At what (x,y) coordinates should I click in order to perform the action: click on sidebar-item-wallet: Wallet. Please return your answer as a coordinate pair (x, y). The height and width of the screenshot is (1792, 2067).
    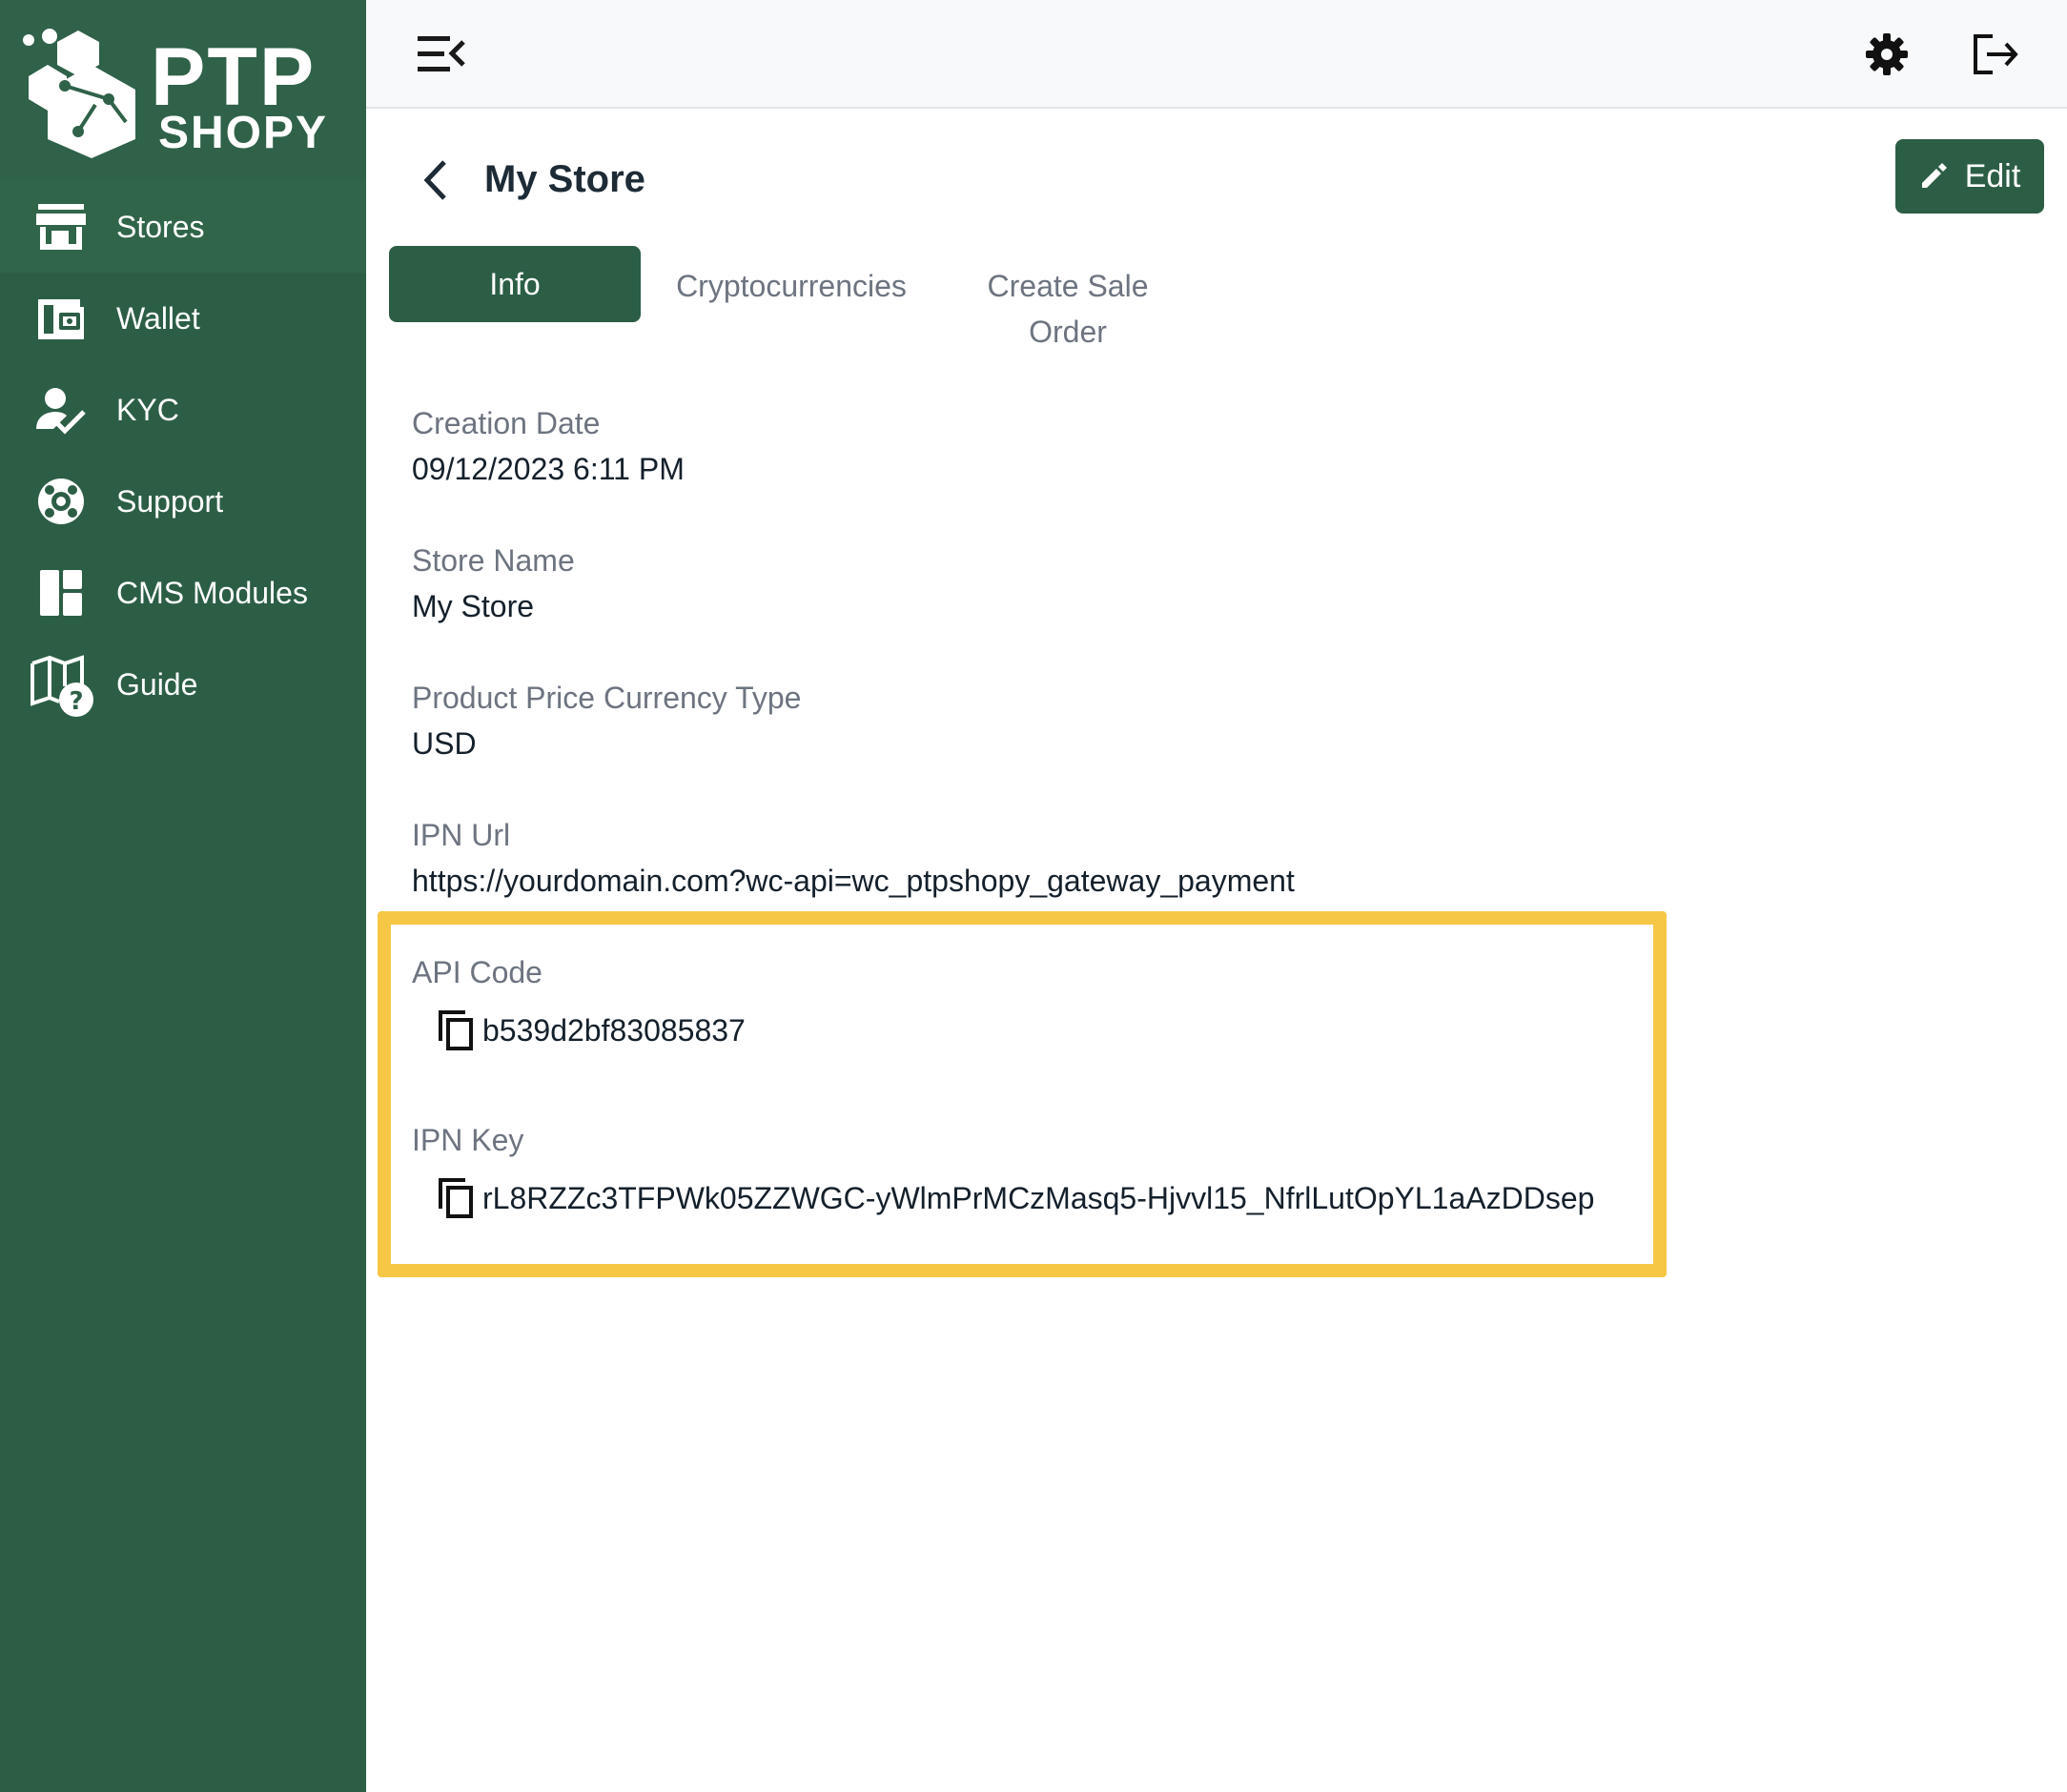
    Looking at the image, I should click on (183, 318).